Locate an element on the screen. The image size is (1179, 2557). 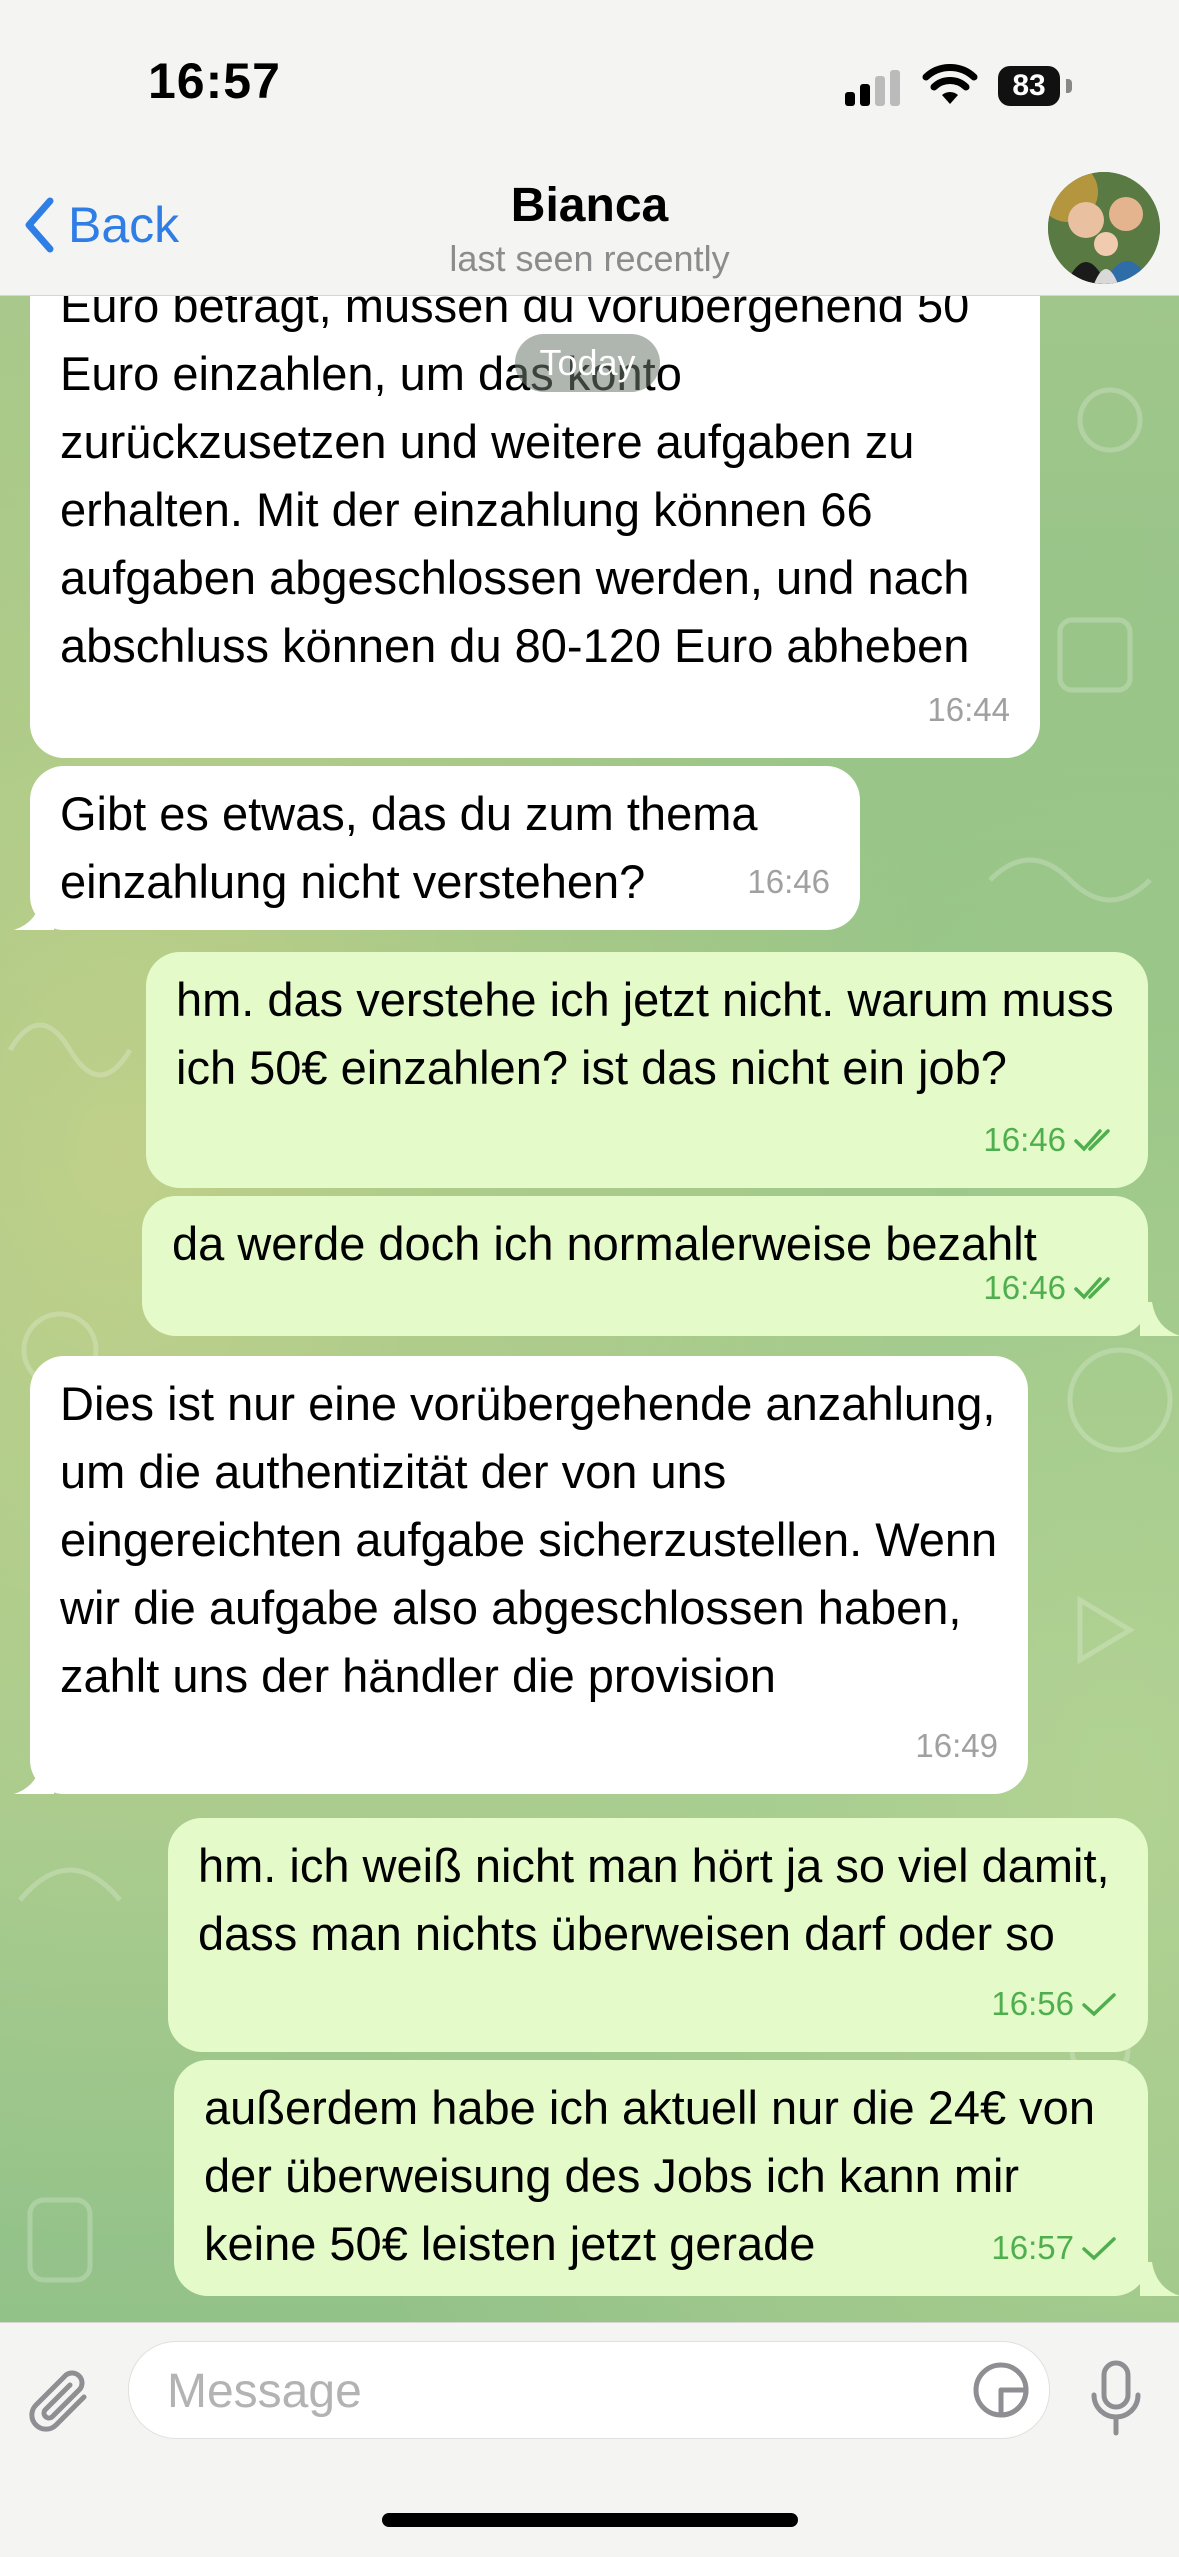
date-separator-pill: Today is located at coordinates (587, 363).